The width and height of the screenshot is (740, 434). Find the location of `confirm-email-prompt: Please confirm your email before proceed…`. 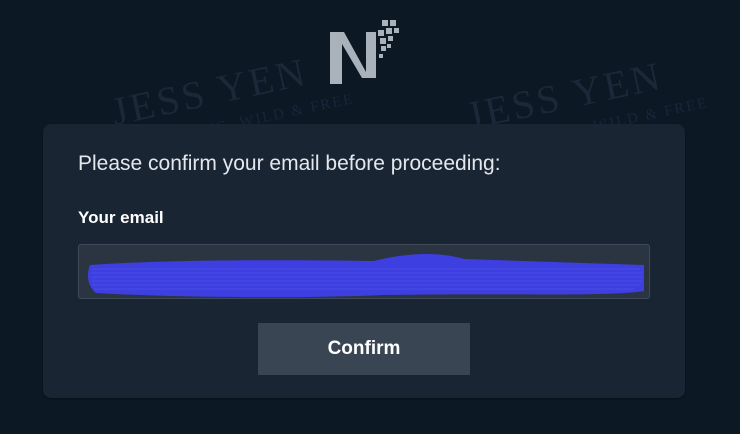

confirm-email-prompt: Please confirm your email before proceed… is located at coordinates (289, 163).